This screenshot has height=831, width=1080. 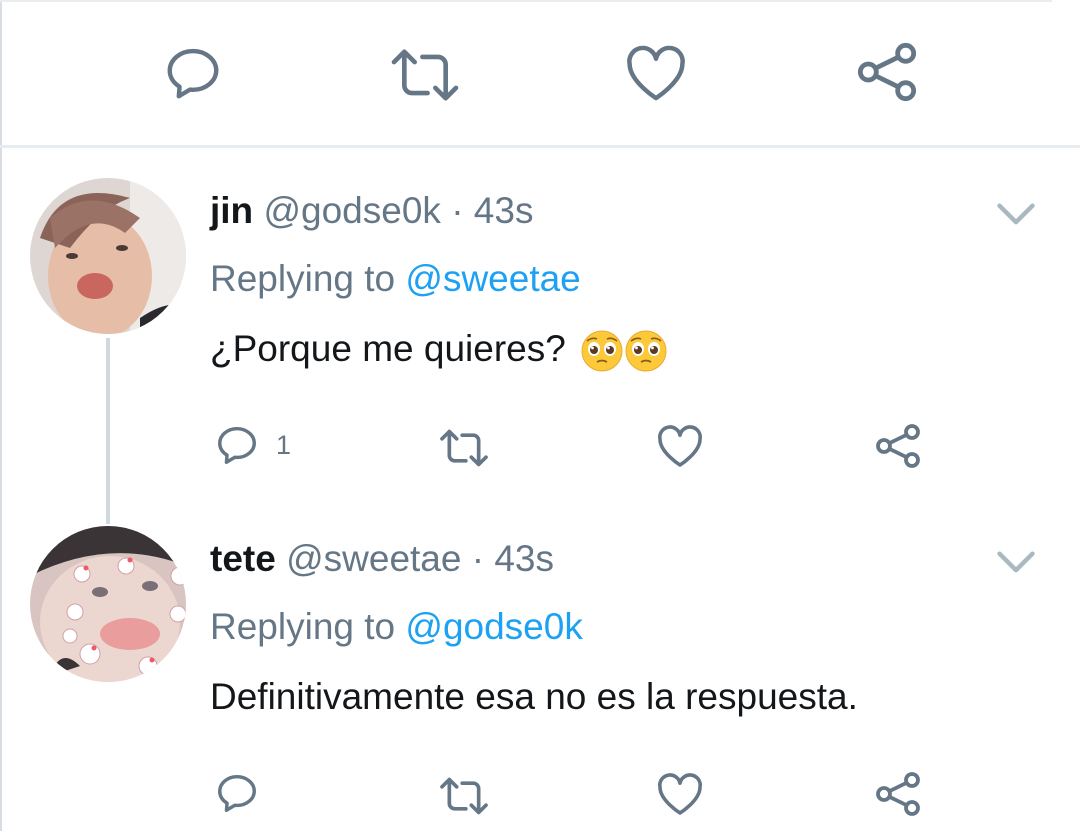 I want to click on tweet-header: tete @sweetae · 43s, so click(x=382, y=559).